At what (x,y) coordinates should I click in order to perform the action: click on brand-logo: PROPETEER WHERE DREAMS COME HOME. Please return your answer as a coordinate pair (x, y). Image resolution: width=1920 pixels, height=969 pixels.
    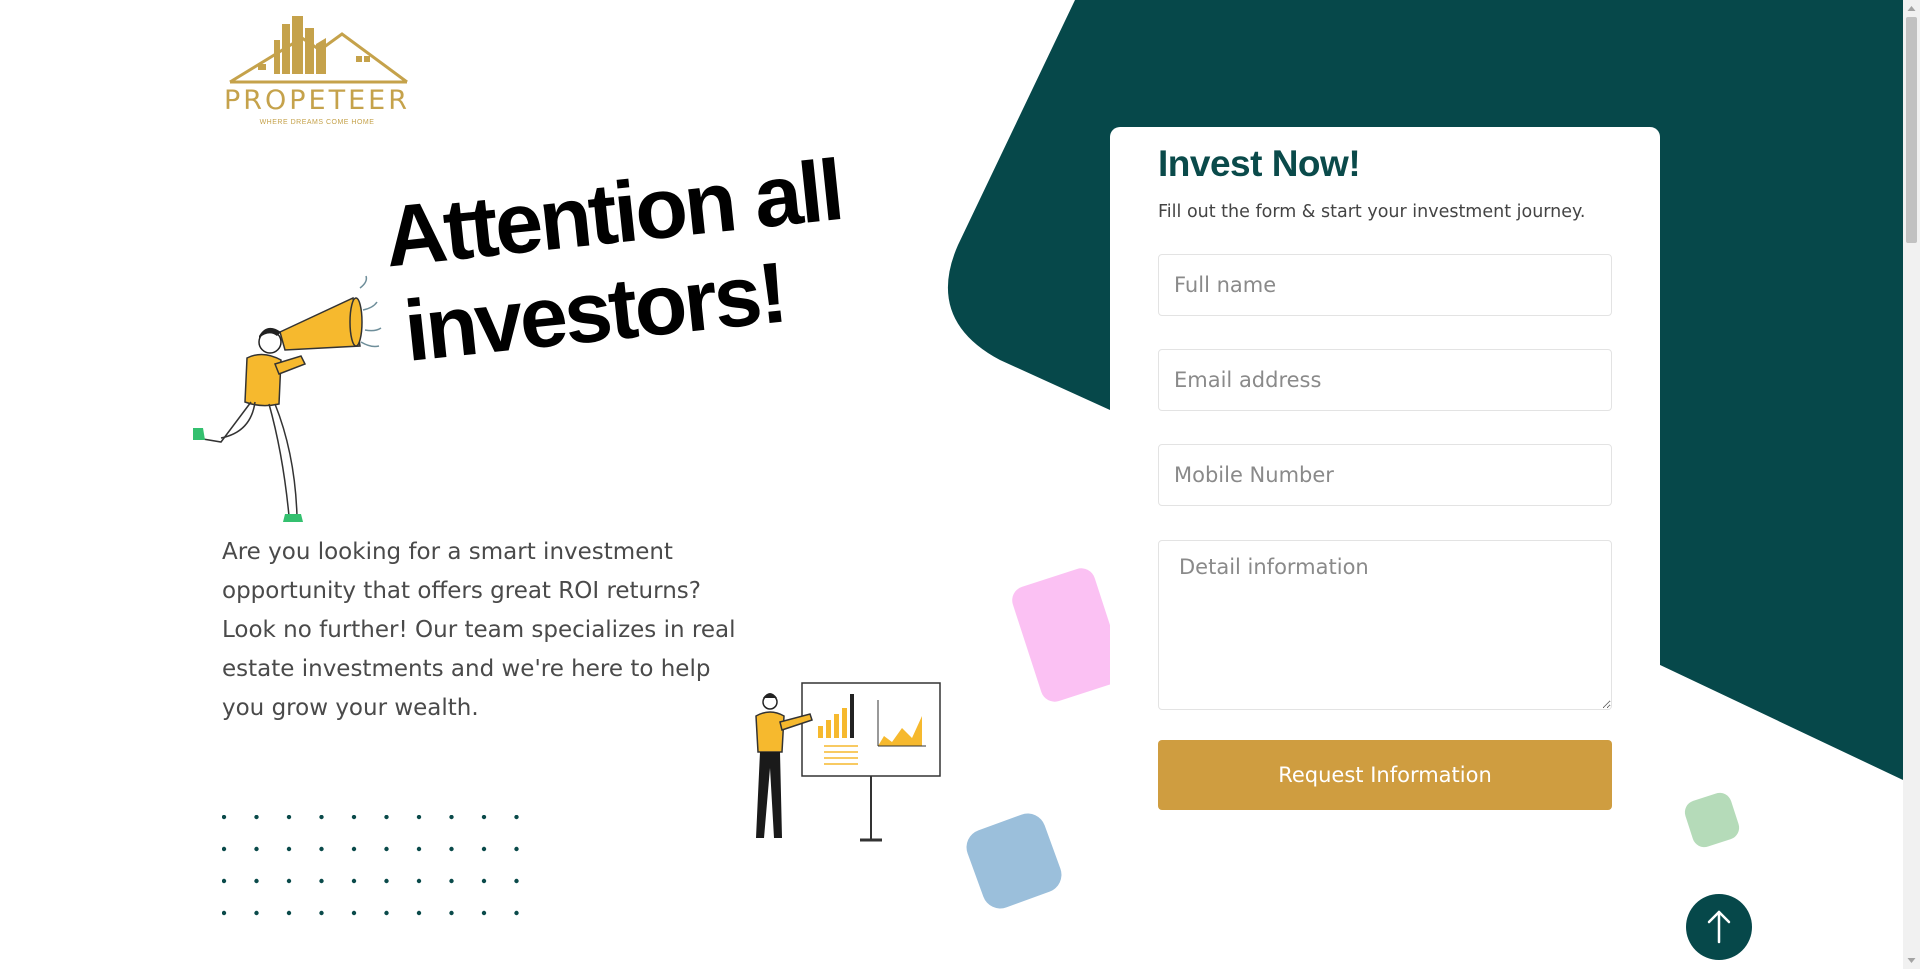
    Looking at the image, I should click on (317, 70).